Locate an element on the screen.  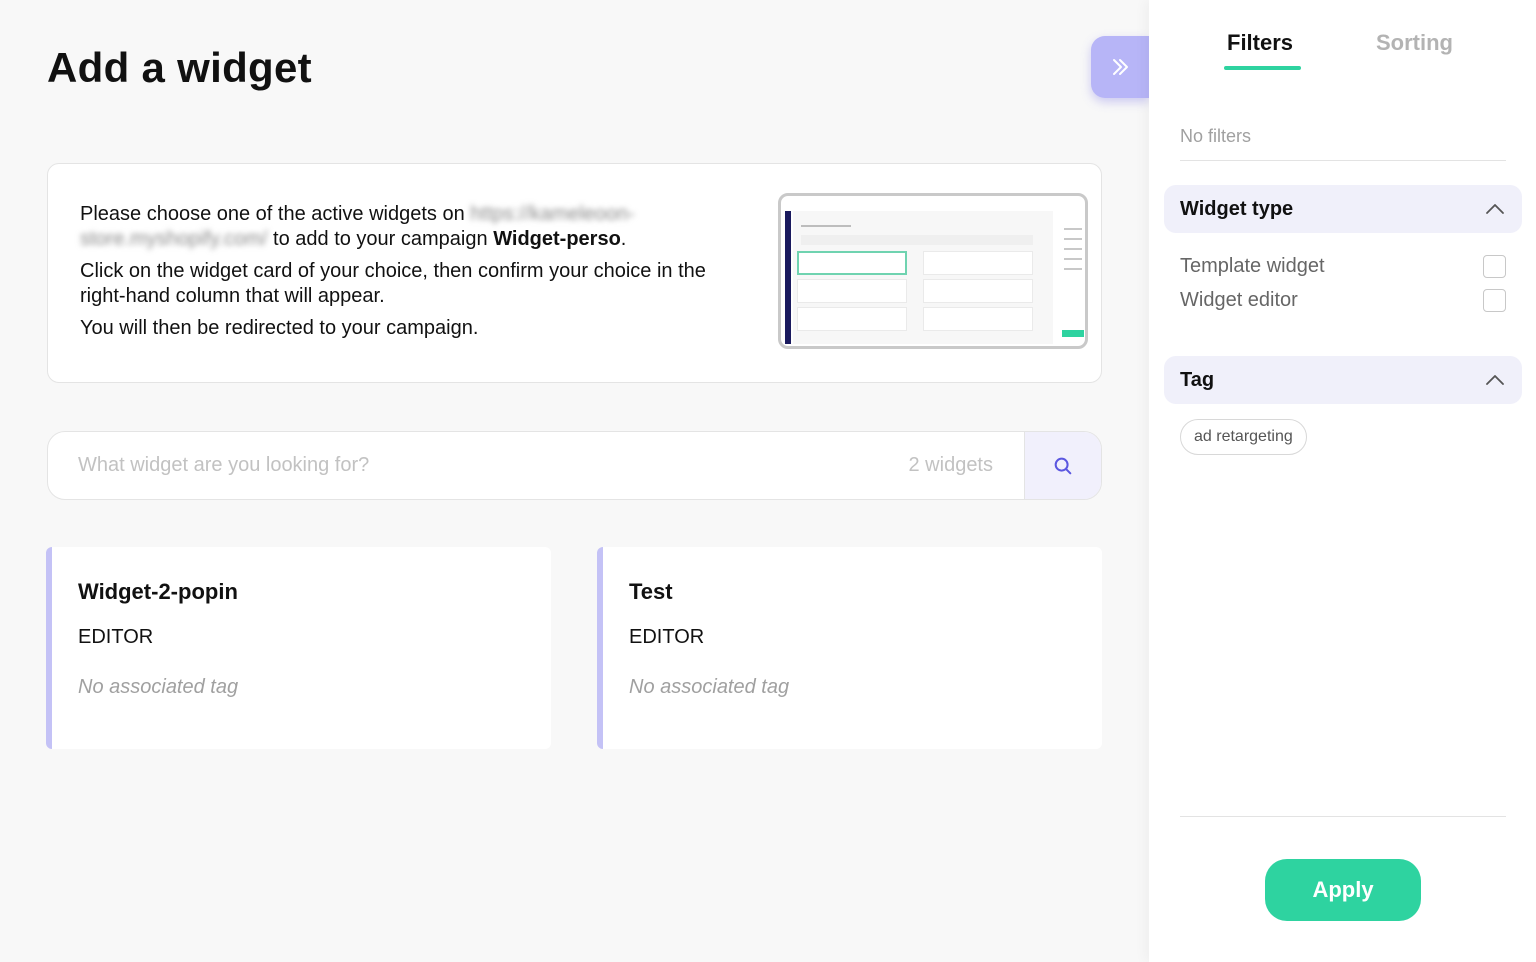
template-widget-checkbox is located at coordinates (1494, 266).